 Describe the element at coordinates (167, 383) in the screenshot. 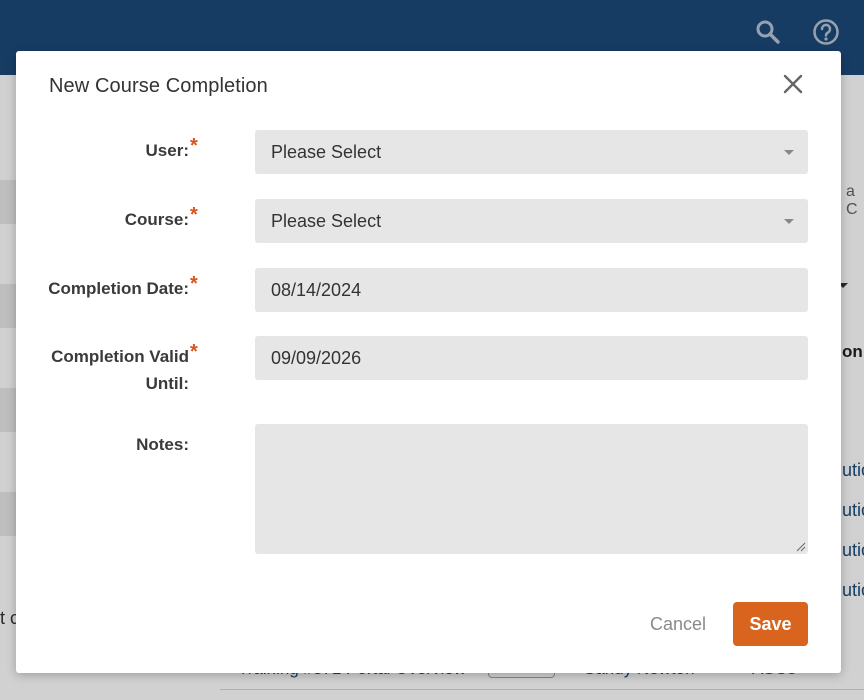

I see `label-line: Until:` at that location.